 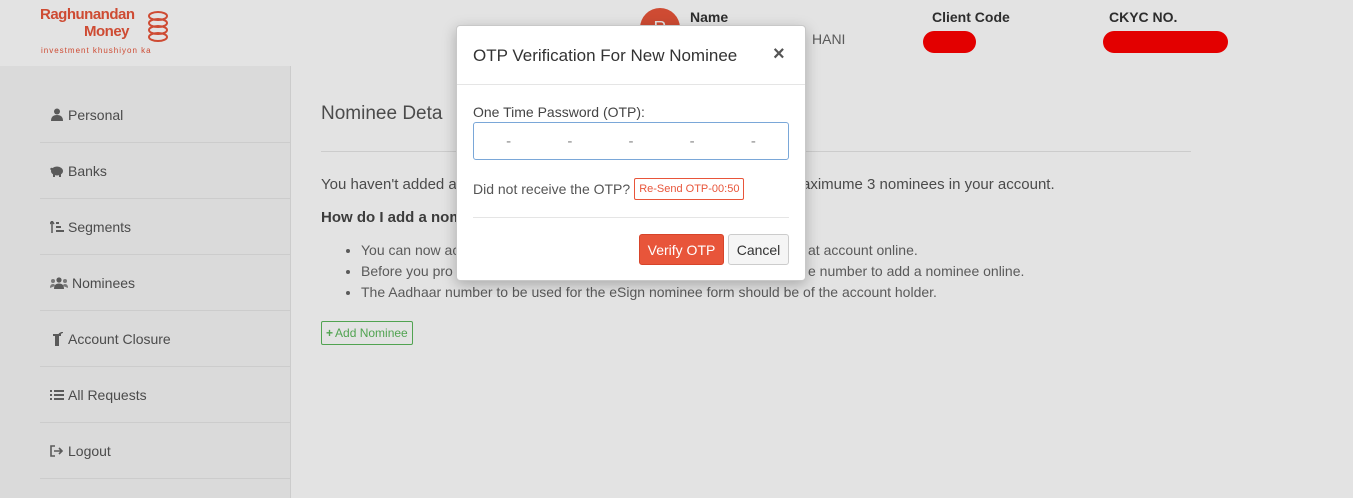 I want to click on modal-divider, so click(x=631, y=217).